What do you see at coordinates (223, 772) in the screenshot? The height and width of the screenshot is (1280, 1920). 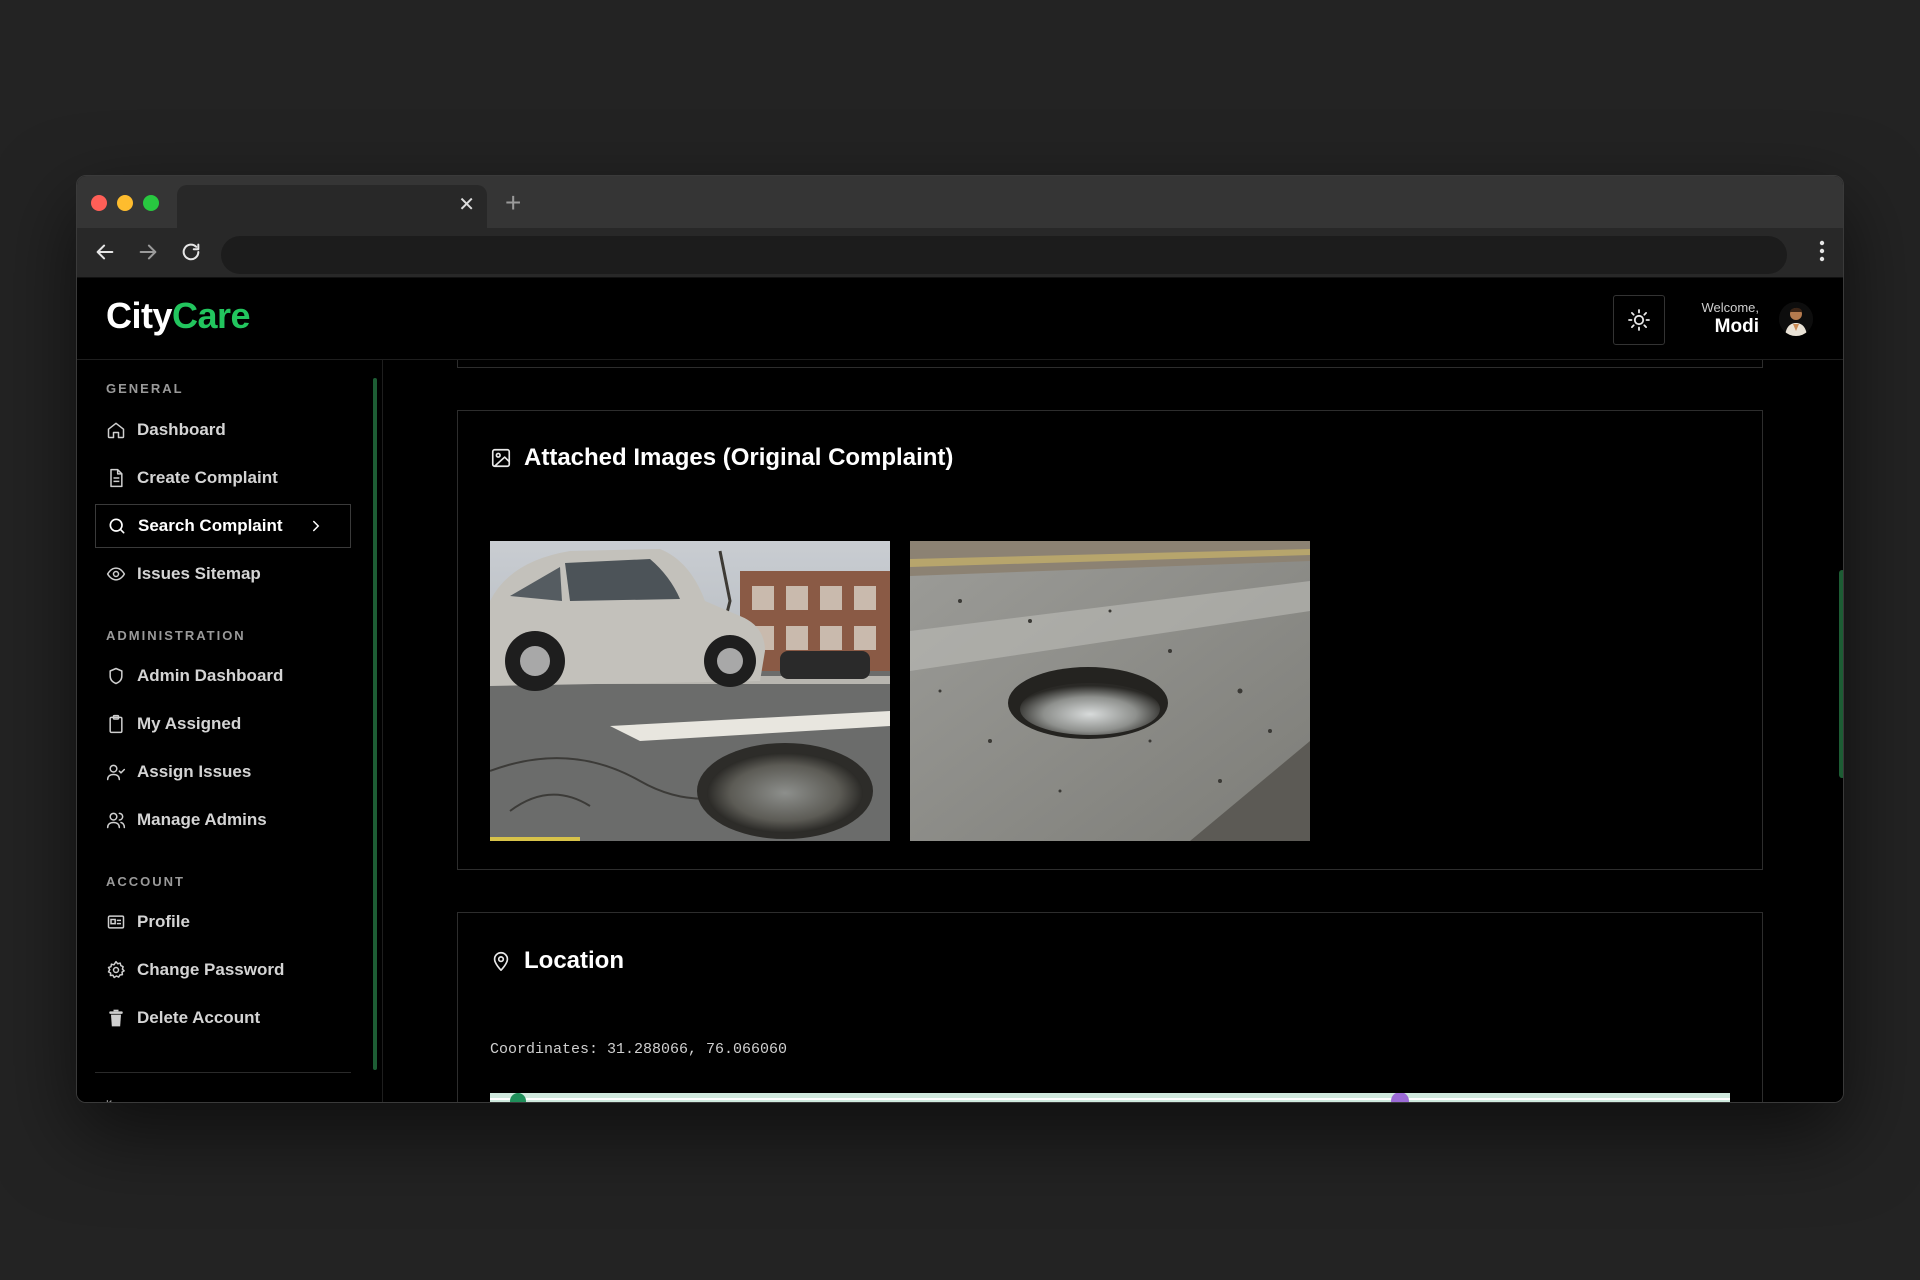 I see `sidebar-item-assign-issues: Assign Issues` at bounding box center [223, 772].